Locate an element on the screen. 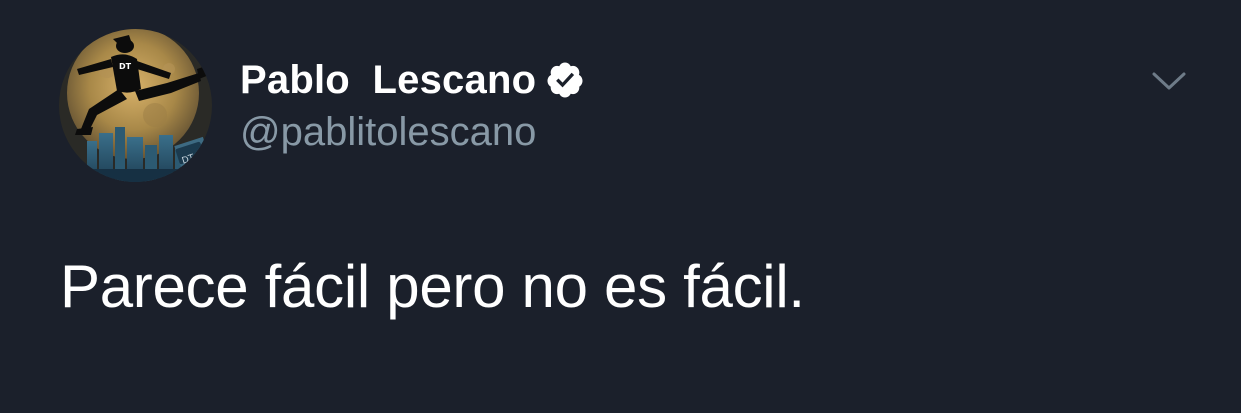 This screenshot has height=413, width=1241. avatar-image: DT DT is located at coordinates (135, 105).